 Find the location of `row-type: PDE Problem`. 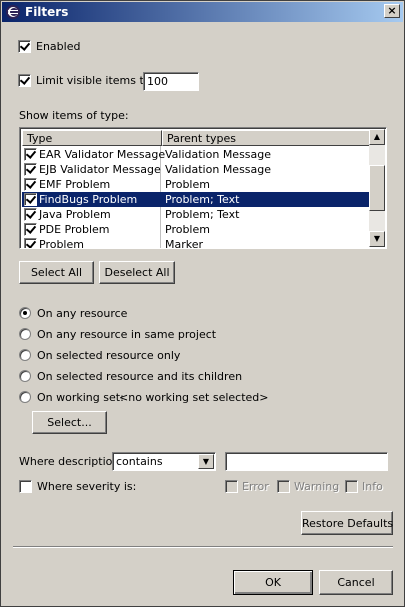

row-type: PDE Problem is located at coordinates (74, 229).